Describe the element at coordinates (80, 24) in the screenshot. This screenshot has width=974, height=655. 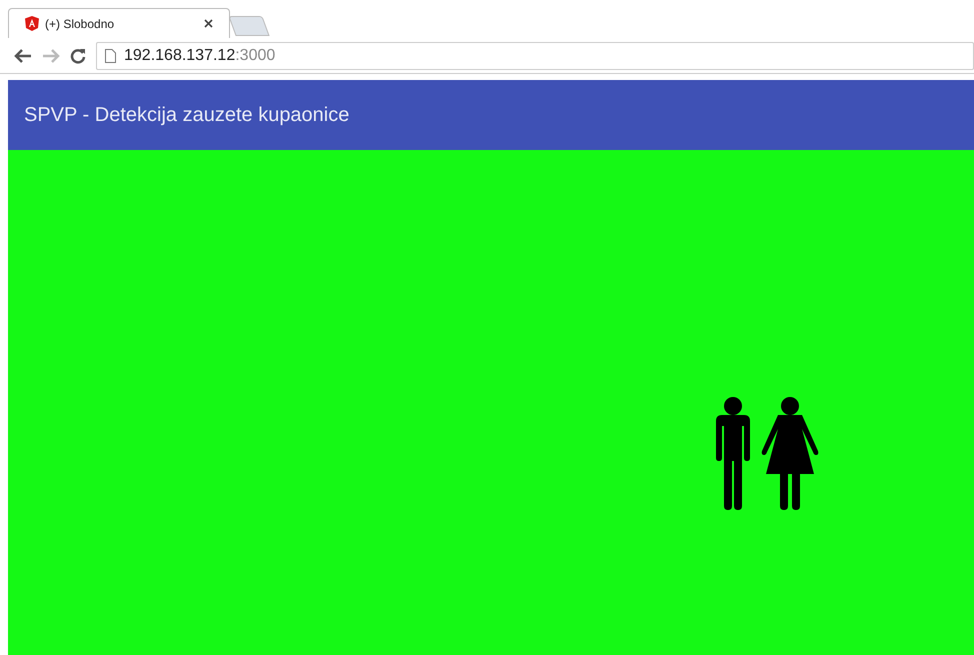
I see `tab-title: (+) Slobodno` at that location.